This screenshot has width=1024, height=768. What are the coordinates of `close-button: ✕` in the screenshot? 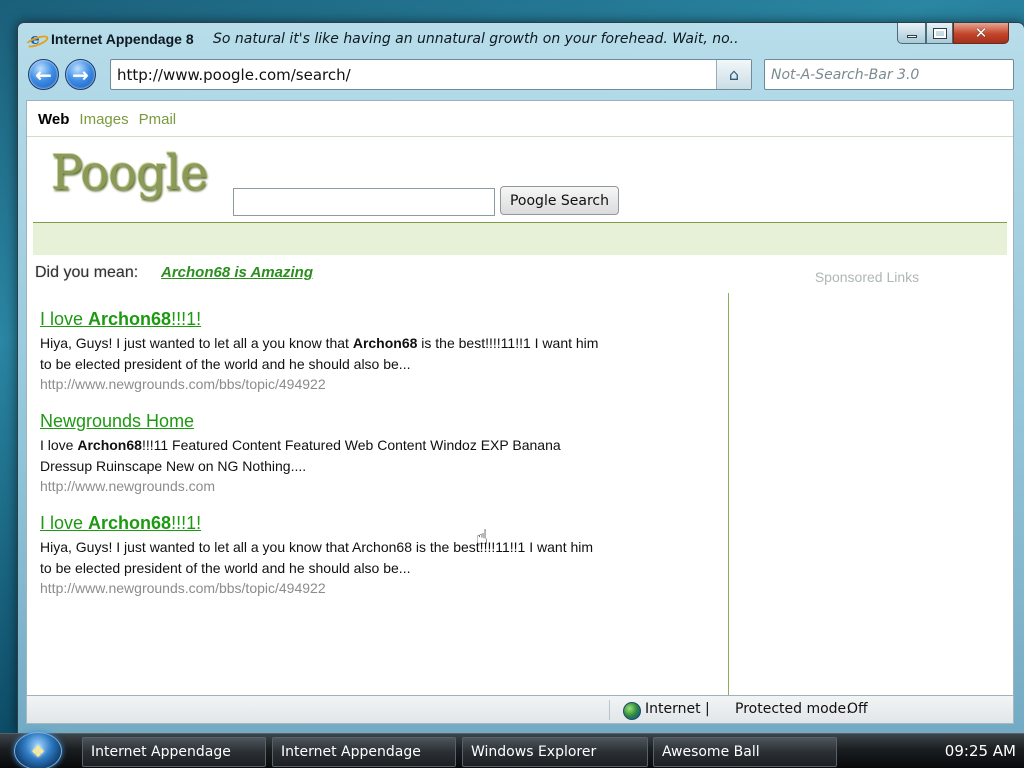 It's located at (981, 33).